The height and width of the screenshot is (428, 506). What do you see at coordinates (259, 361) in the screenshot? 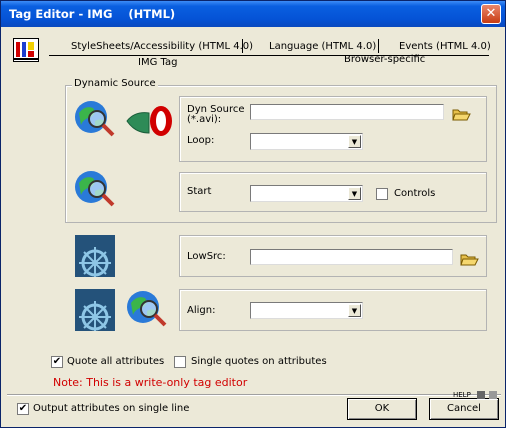
I see `single-quotes-label: Single quotes on attributes` at bounding box center [259, 361].